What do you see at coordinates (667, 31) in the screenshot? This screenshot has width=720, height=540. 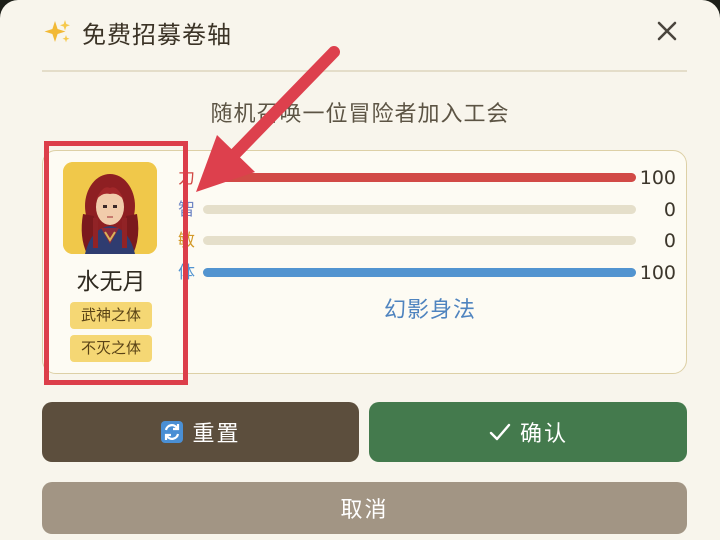 I see `close-icon` at bounding box center [667, 31].